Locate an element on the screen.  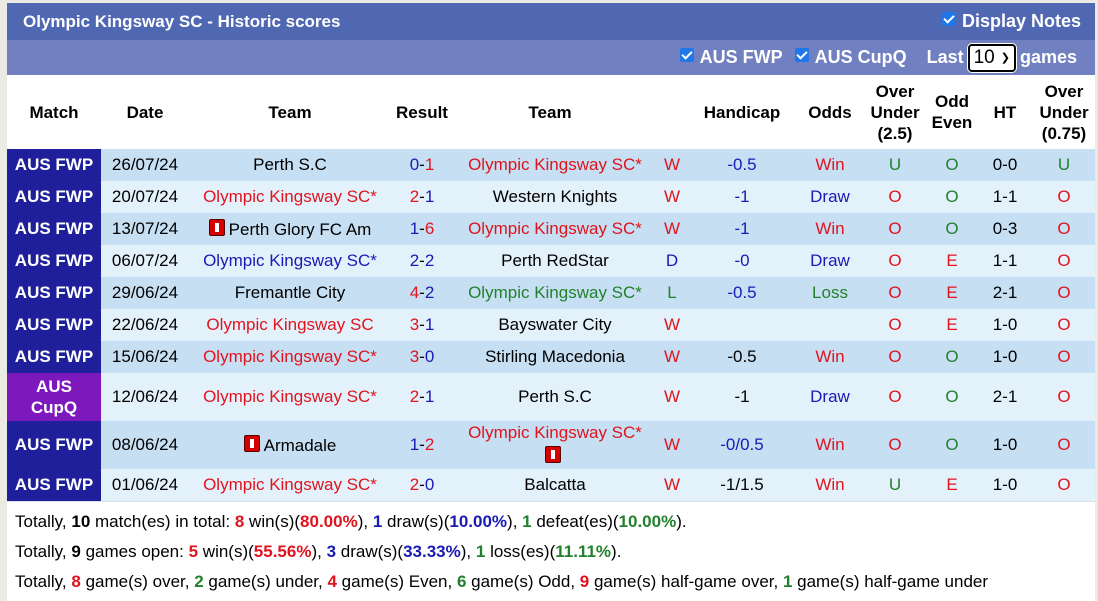
filter-aus-cupq: AUS CupQ is located at coordinates (850, 57).